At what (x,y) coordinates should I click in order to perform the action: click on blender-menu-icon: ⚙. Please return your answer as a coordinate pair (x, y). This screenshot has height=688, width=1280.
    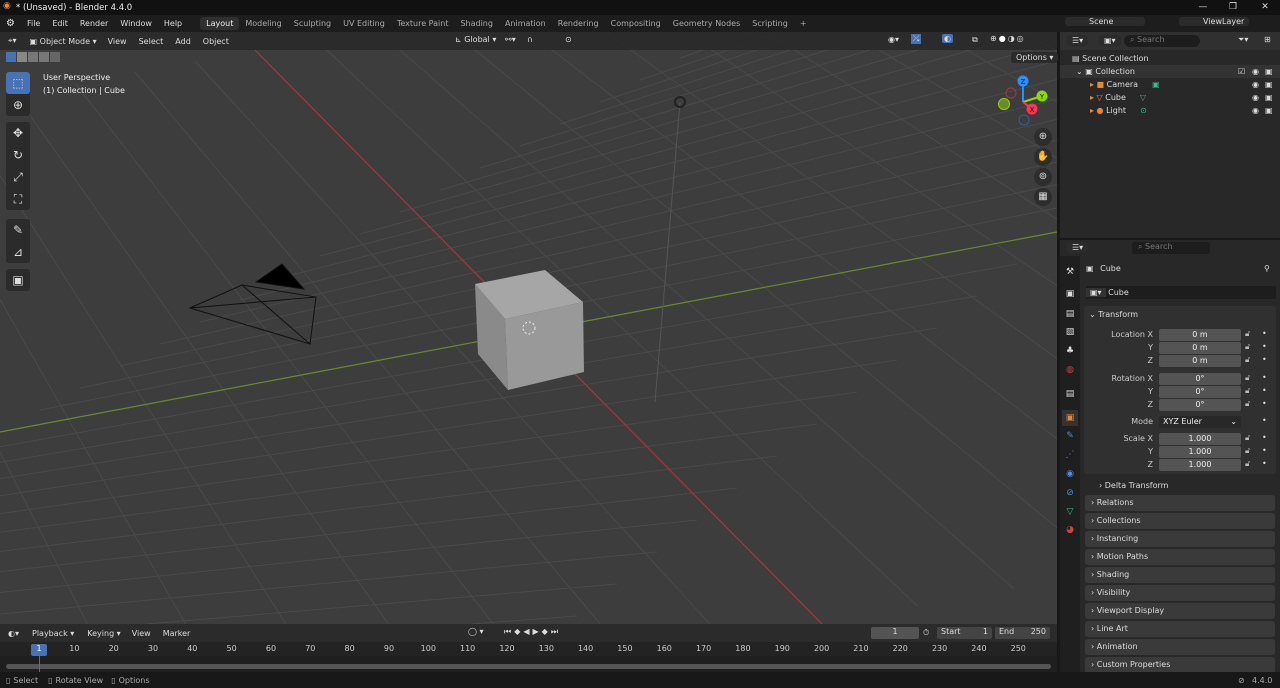
    Looking at the image, I should click on (10, 23).